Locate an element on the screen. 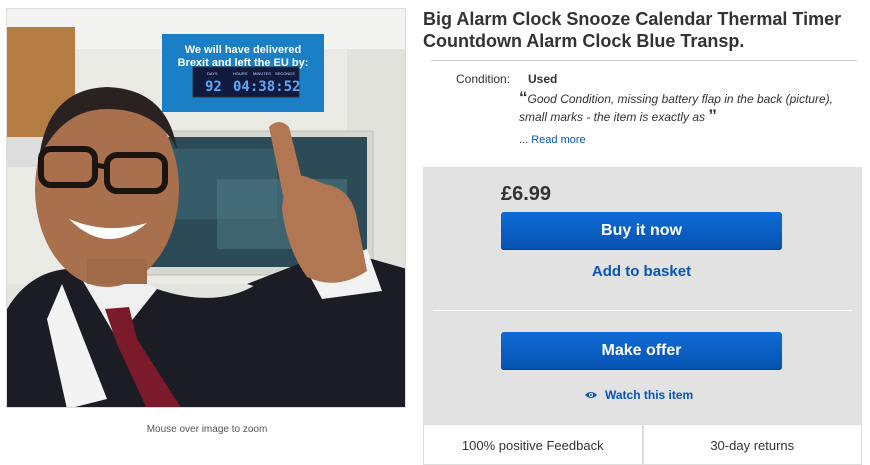 Image resolution: width=870 pixels, height=465 pixels. clock-days: 92 is located at coordinates (213, 87).